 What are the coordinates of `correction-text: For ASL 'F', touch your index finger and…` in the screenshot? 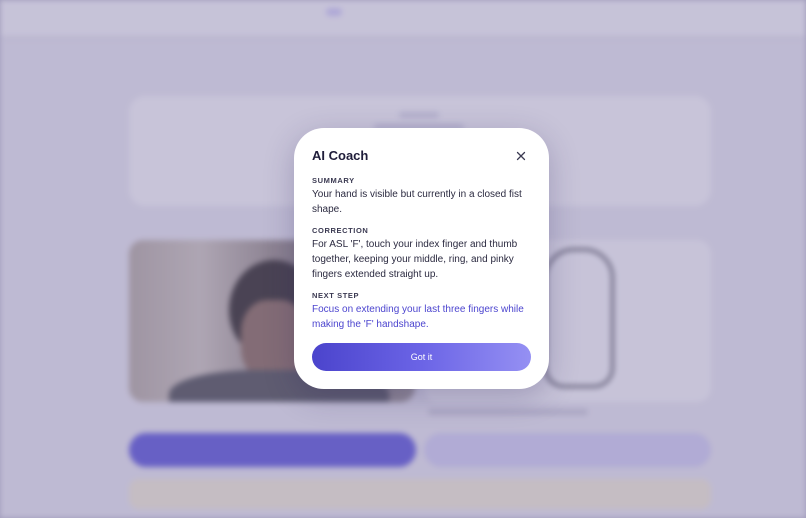 It's located at (415, 259).